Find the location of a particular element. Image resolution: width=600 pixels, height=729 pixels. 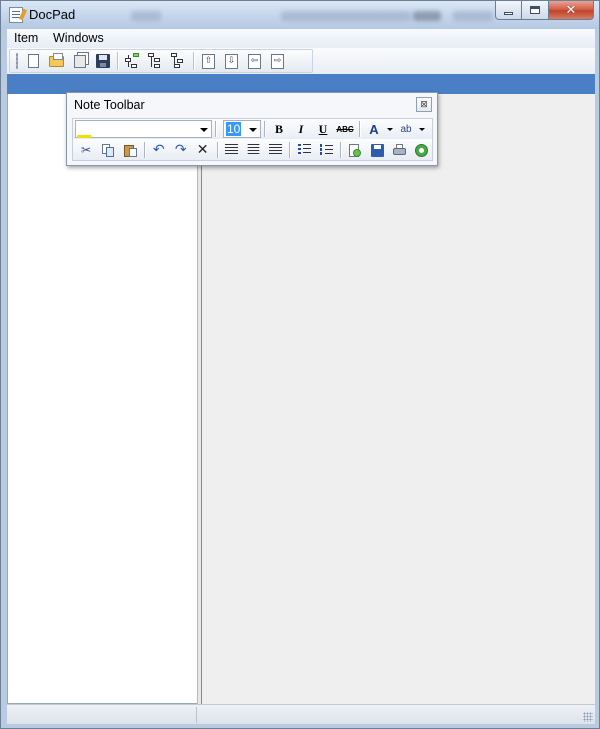

save-button is located at coordinates (102, 61).